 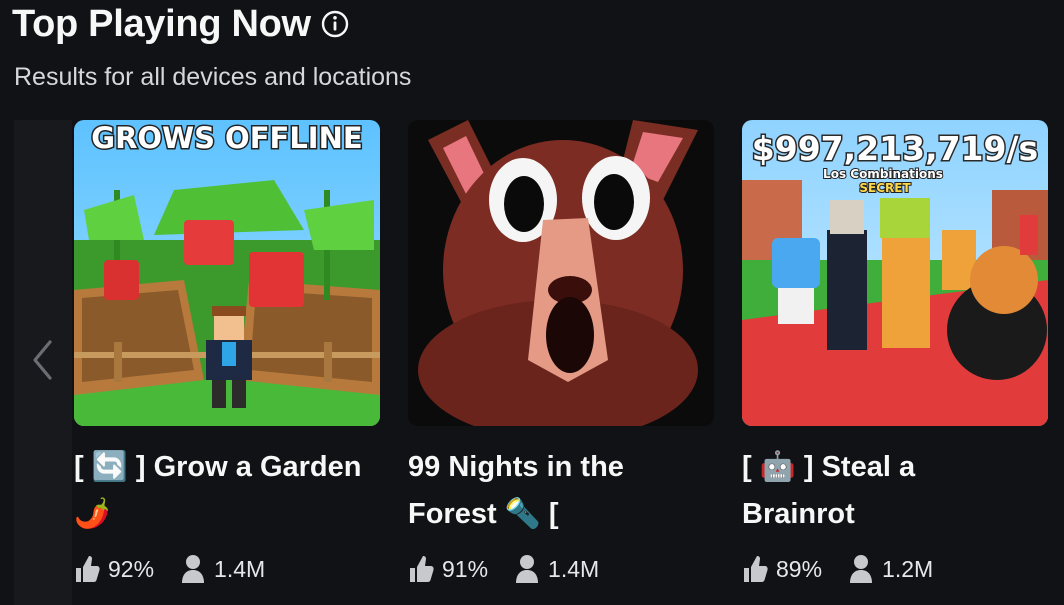 I want to click on brainrot-thumbnail-image: $997,213,719/s Los Combinations SECRET, so click(x=895, y=273).